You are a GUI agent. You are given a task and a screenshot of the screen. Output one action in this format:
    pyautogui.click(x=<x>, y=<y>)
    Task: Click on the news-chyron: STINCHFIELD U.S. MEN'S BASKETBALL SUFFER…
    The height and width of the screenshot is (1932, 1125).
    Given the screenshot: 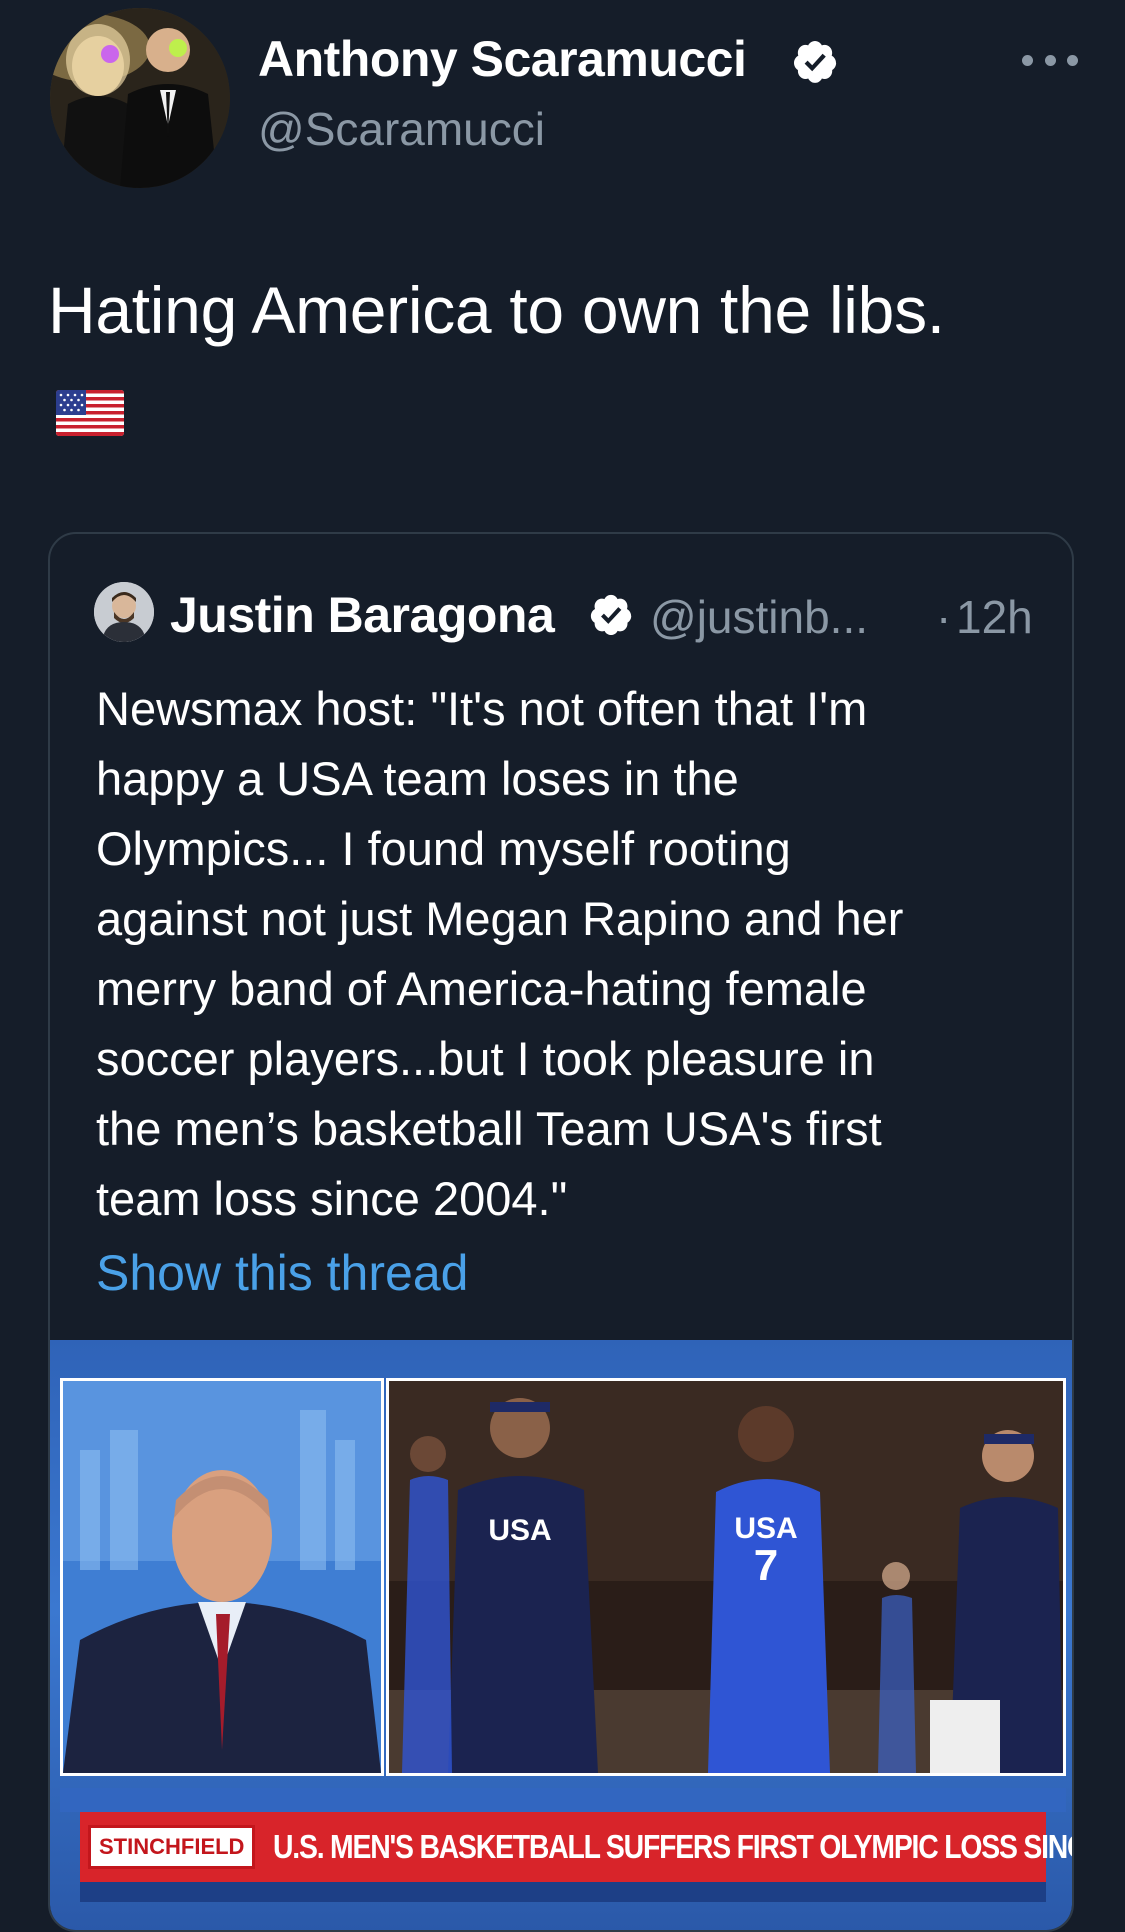 What is the action you would take?
    pyautogui.click(x=576, y=1847)
    